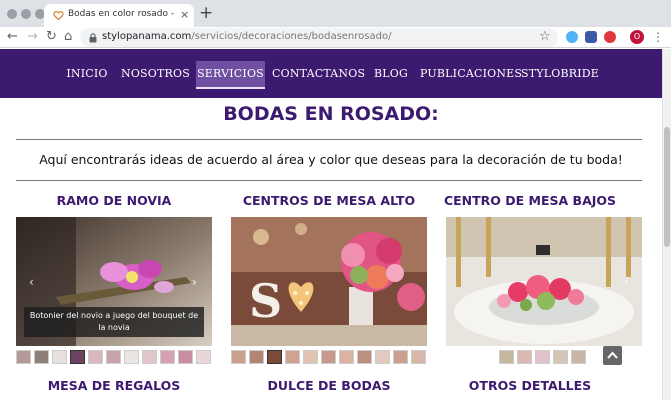 The image size is (671, 400). What do you see at coordinates (667, 187) in the screenshot?
I see `scrollbar-thumb` at bounding box center [667, 187].